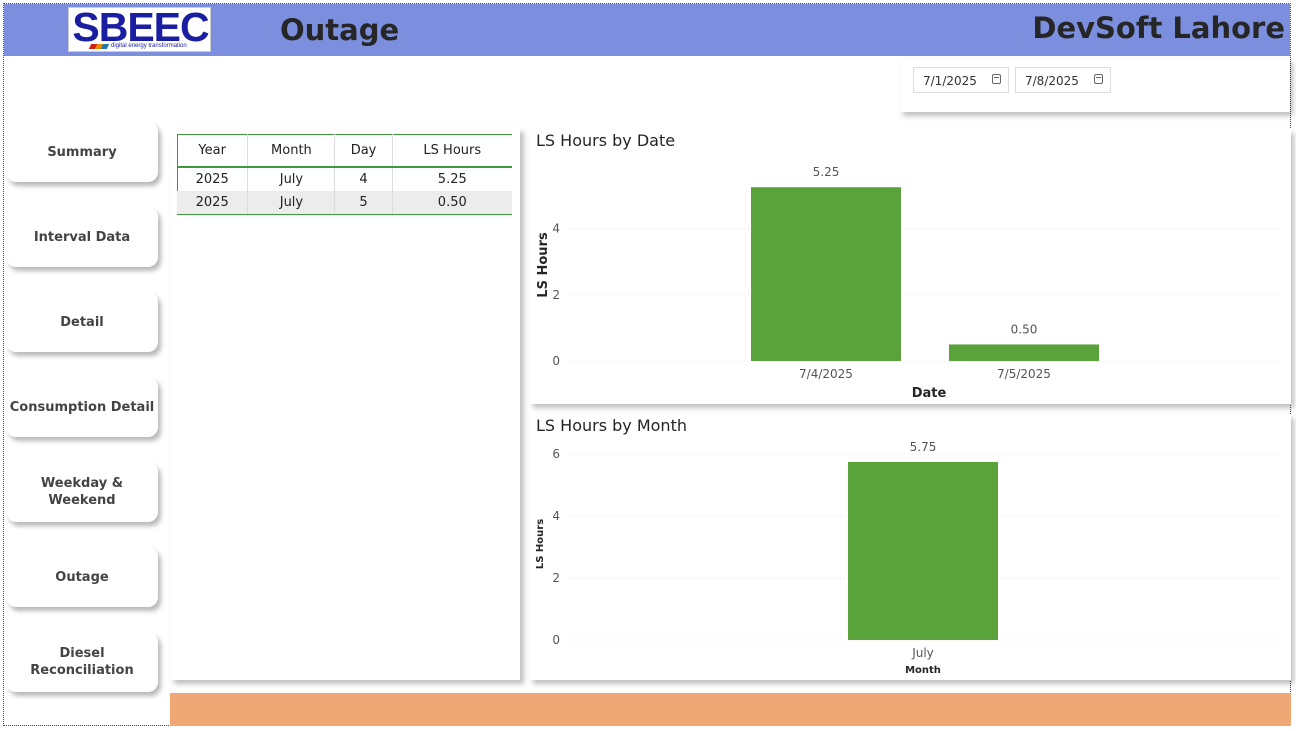  Describe the element at coordinates (452, 179) in the screenshot. I see `cell-ls-hours: 5.25` at that location.